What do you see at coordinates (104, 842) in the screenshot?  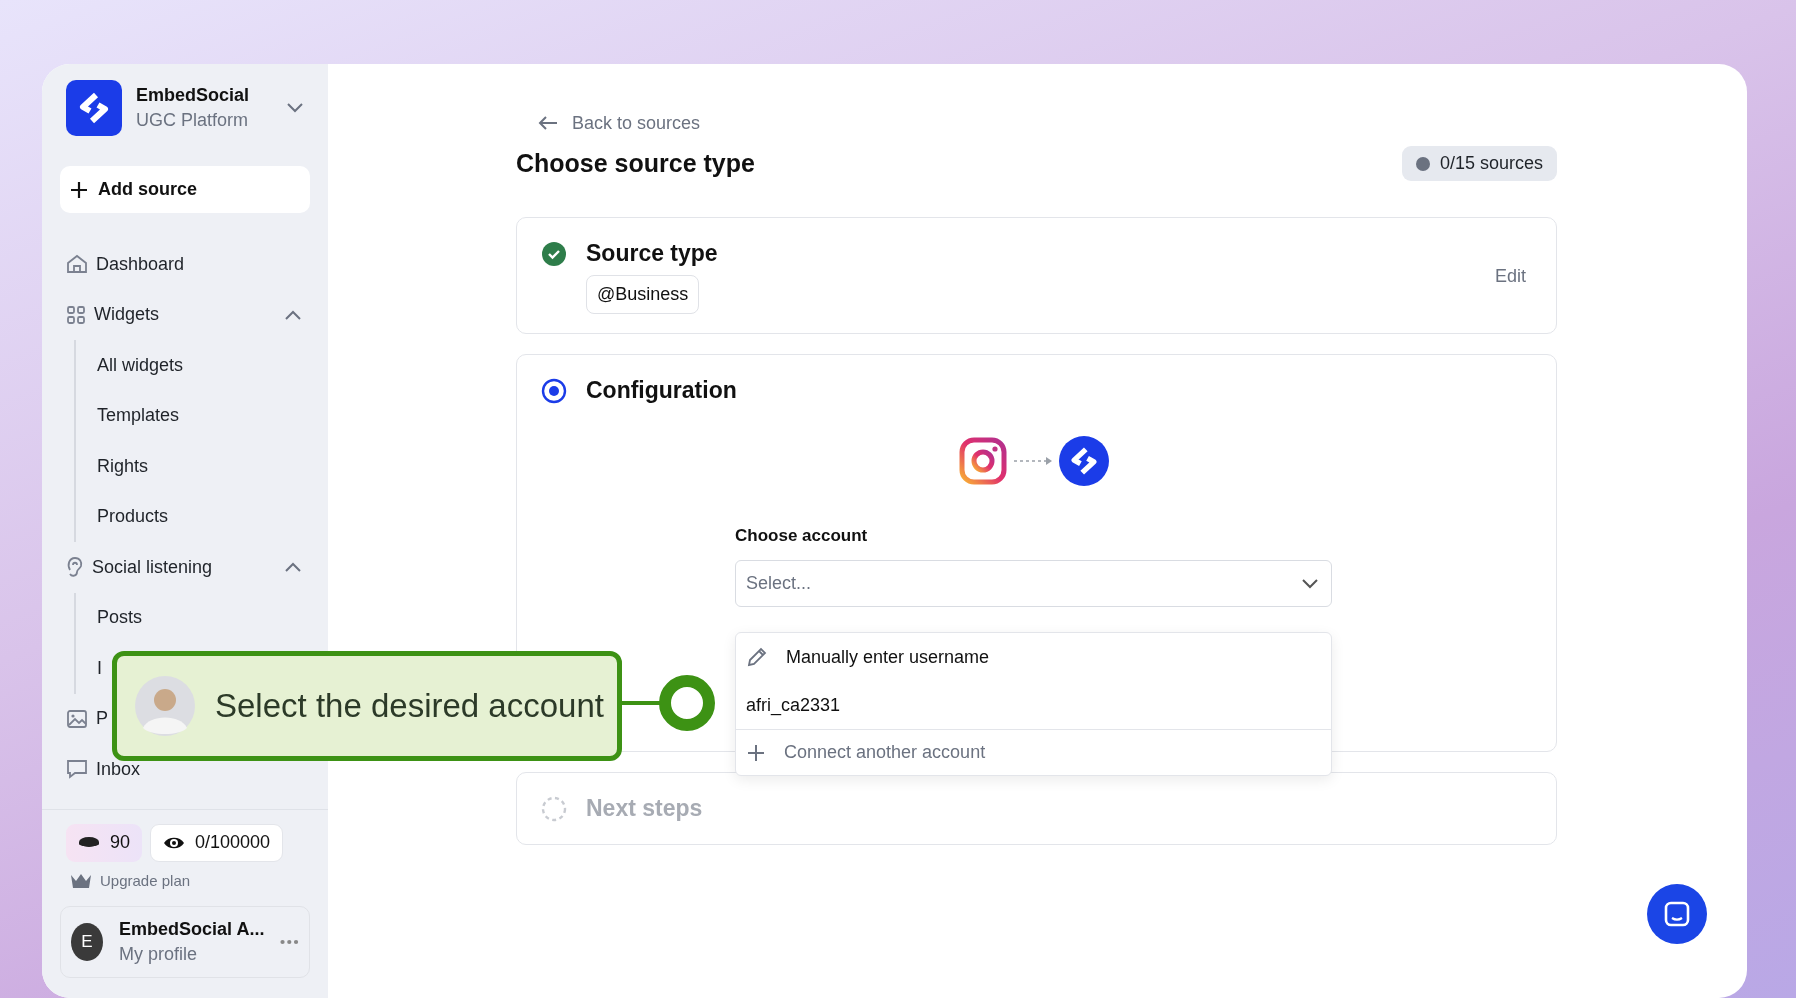 I see `credits-chip: 90` at bounding box center [104, 842].